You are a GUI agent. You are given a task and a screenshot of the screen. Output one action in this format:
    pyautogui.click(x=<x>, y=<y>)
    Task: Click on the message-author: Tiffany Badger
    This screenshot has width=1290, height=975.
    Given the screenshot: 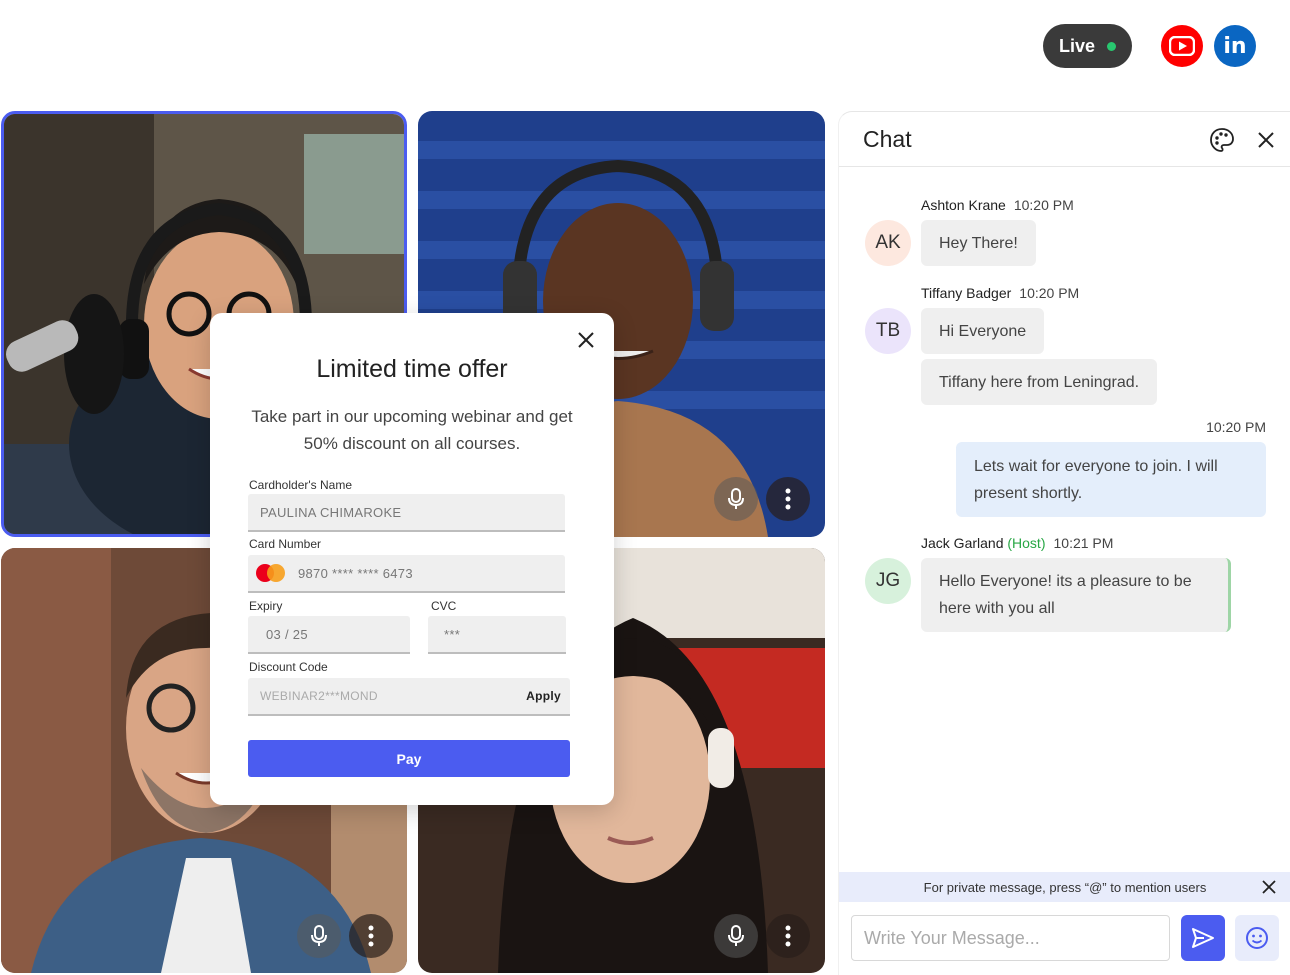 What is the action you would take?
    pyautogui.click(x=966, y=293)
    